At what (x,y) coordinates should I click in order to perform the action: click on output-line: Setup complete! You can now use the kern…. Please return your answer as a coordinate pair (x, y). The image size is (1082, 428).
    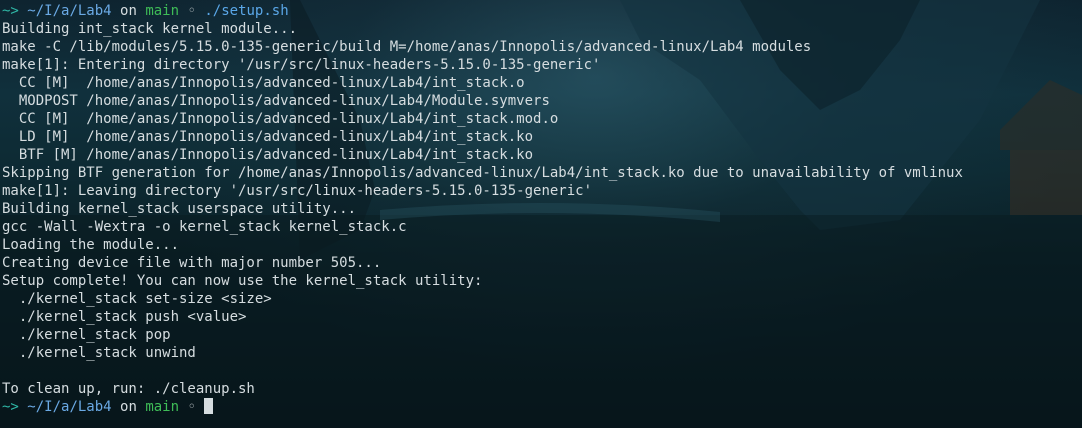
    Looking at the image, I should click on (242, 281).